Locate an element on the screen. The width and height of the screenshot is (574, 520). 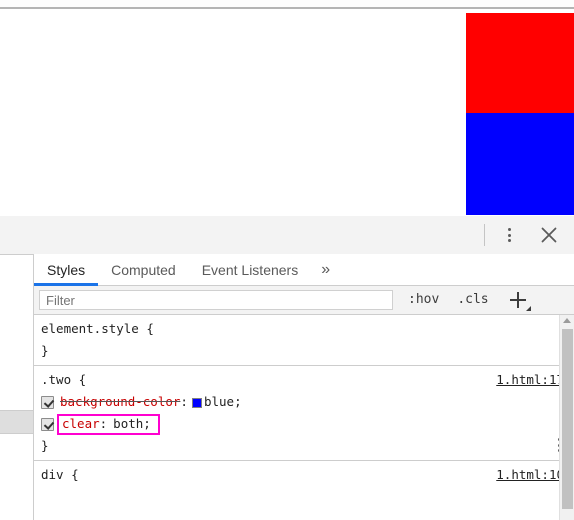
tab-styles: Styles is located at coordinates (66, 270).